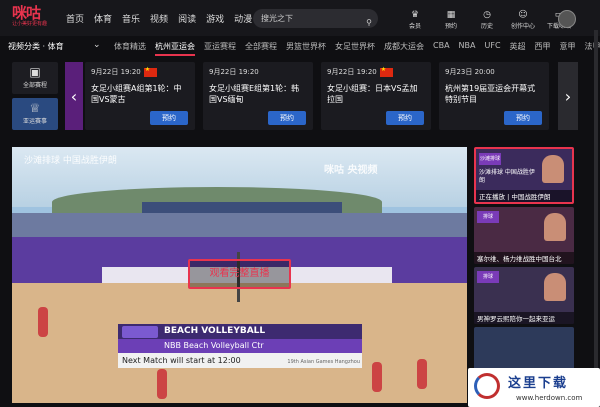 The image size is (600, 407). What do you see at coordinates (415, 15) in the screenshot?
I see `crown-icon: ♛` at bounding box center [415, 15].